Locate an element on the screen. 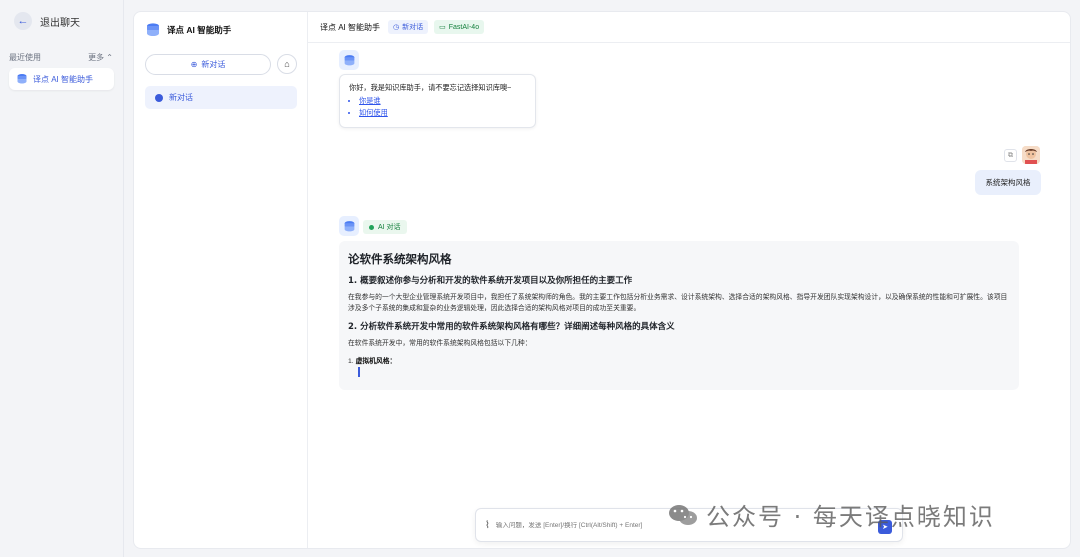 The width and height of the screenshot is (1080, 557). left-rail: ← 退出聊天 最近使用 更多 ⌃ 译点 AI 智能助手 is located at coordinates (62, 278).